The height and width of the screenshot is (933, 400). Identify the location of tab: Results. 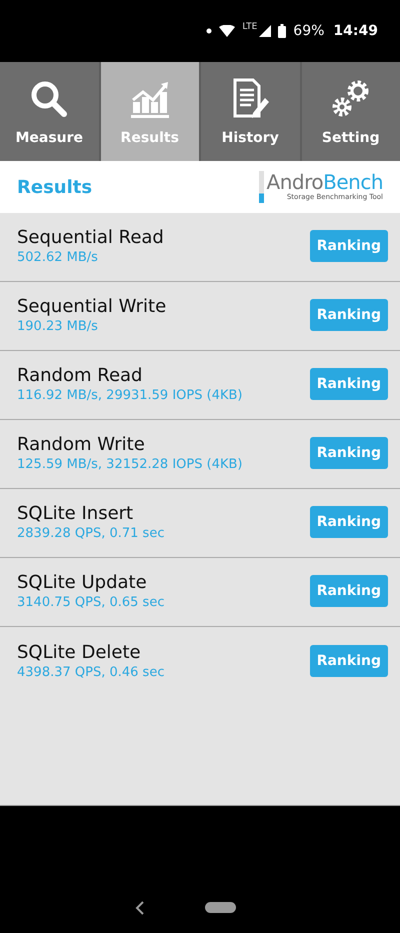
(150, 111).